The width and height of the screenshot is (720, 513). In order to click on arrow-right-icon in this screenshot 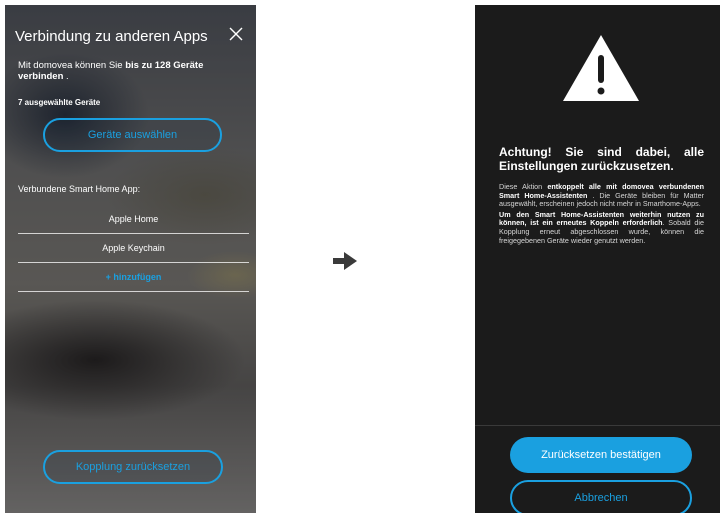, I will do `click(345, 261)`.